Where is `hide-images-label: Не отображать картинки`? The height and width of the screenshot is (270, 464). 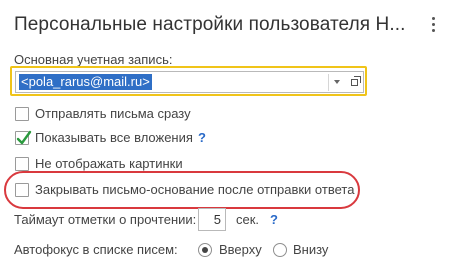
hide-images-label: Не отображать картинки is located at coordinates (109, 163).